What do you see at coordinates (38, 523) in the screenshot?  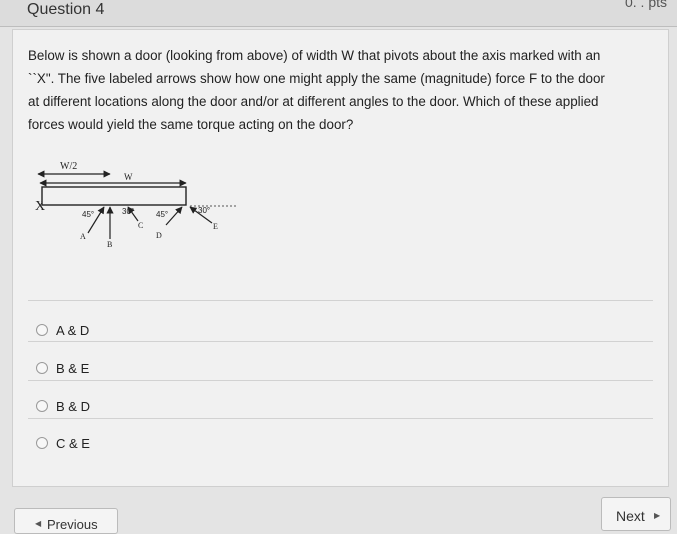 I see `chevron-left-icon: ◀` at bounding box center [38, 523].